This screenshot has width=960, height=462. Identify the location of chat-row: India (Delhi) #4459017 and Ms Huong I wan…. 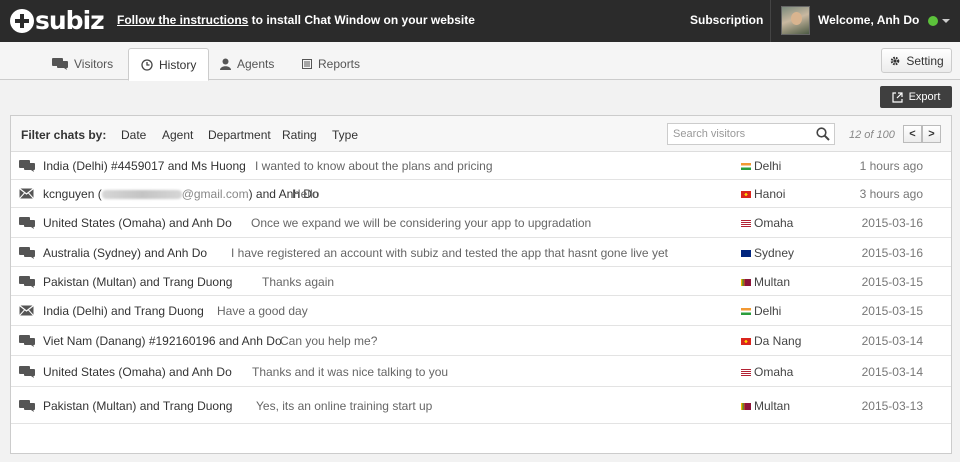
(481, 166).